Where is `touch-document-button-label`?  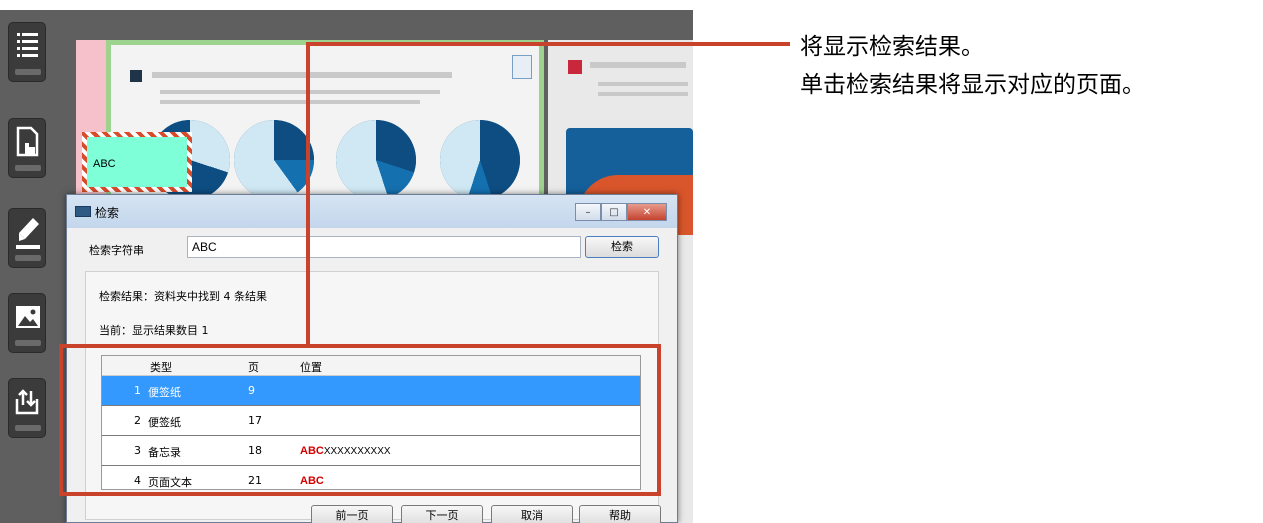
touch-document-button-label is located at coordinates (28, 168).